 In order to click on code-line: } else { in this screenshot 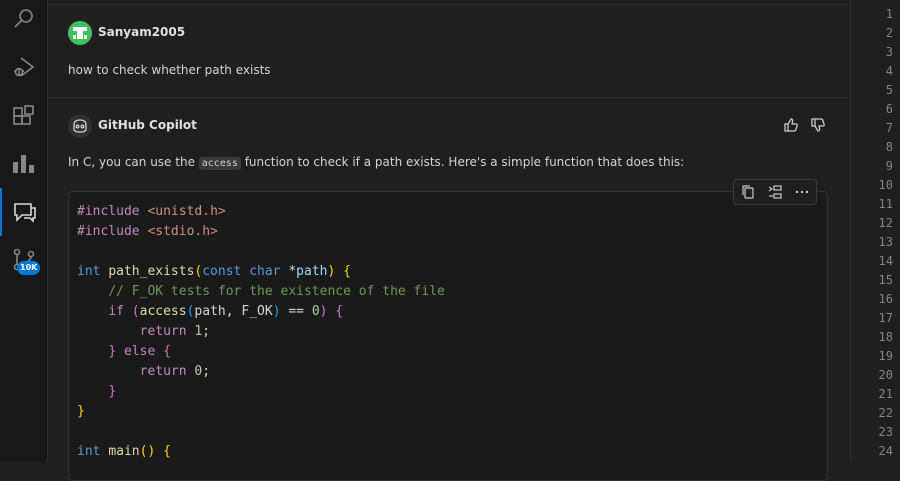, I will do `click(139, 351)`.